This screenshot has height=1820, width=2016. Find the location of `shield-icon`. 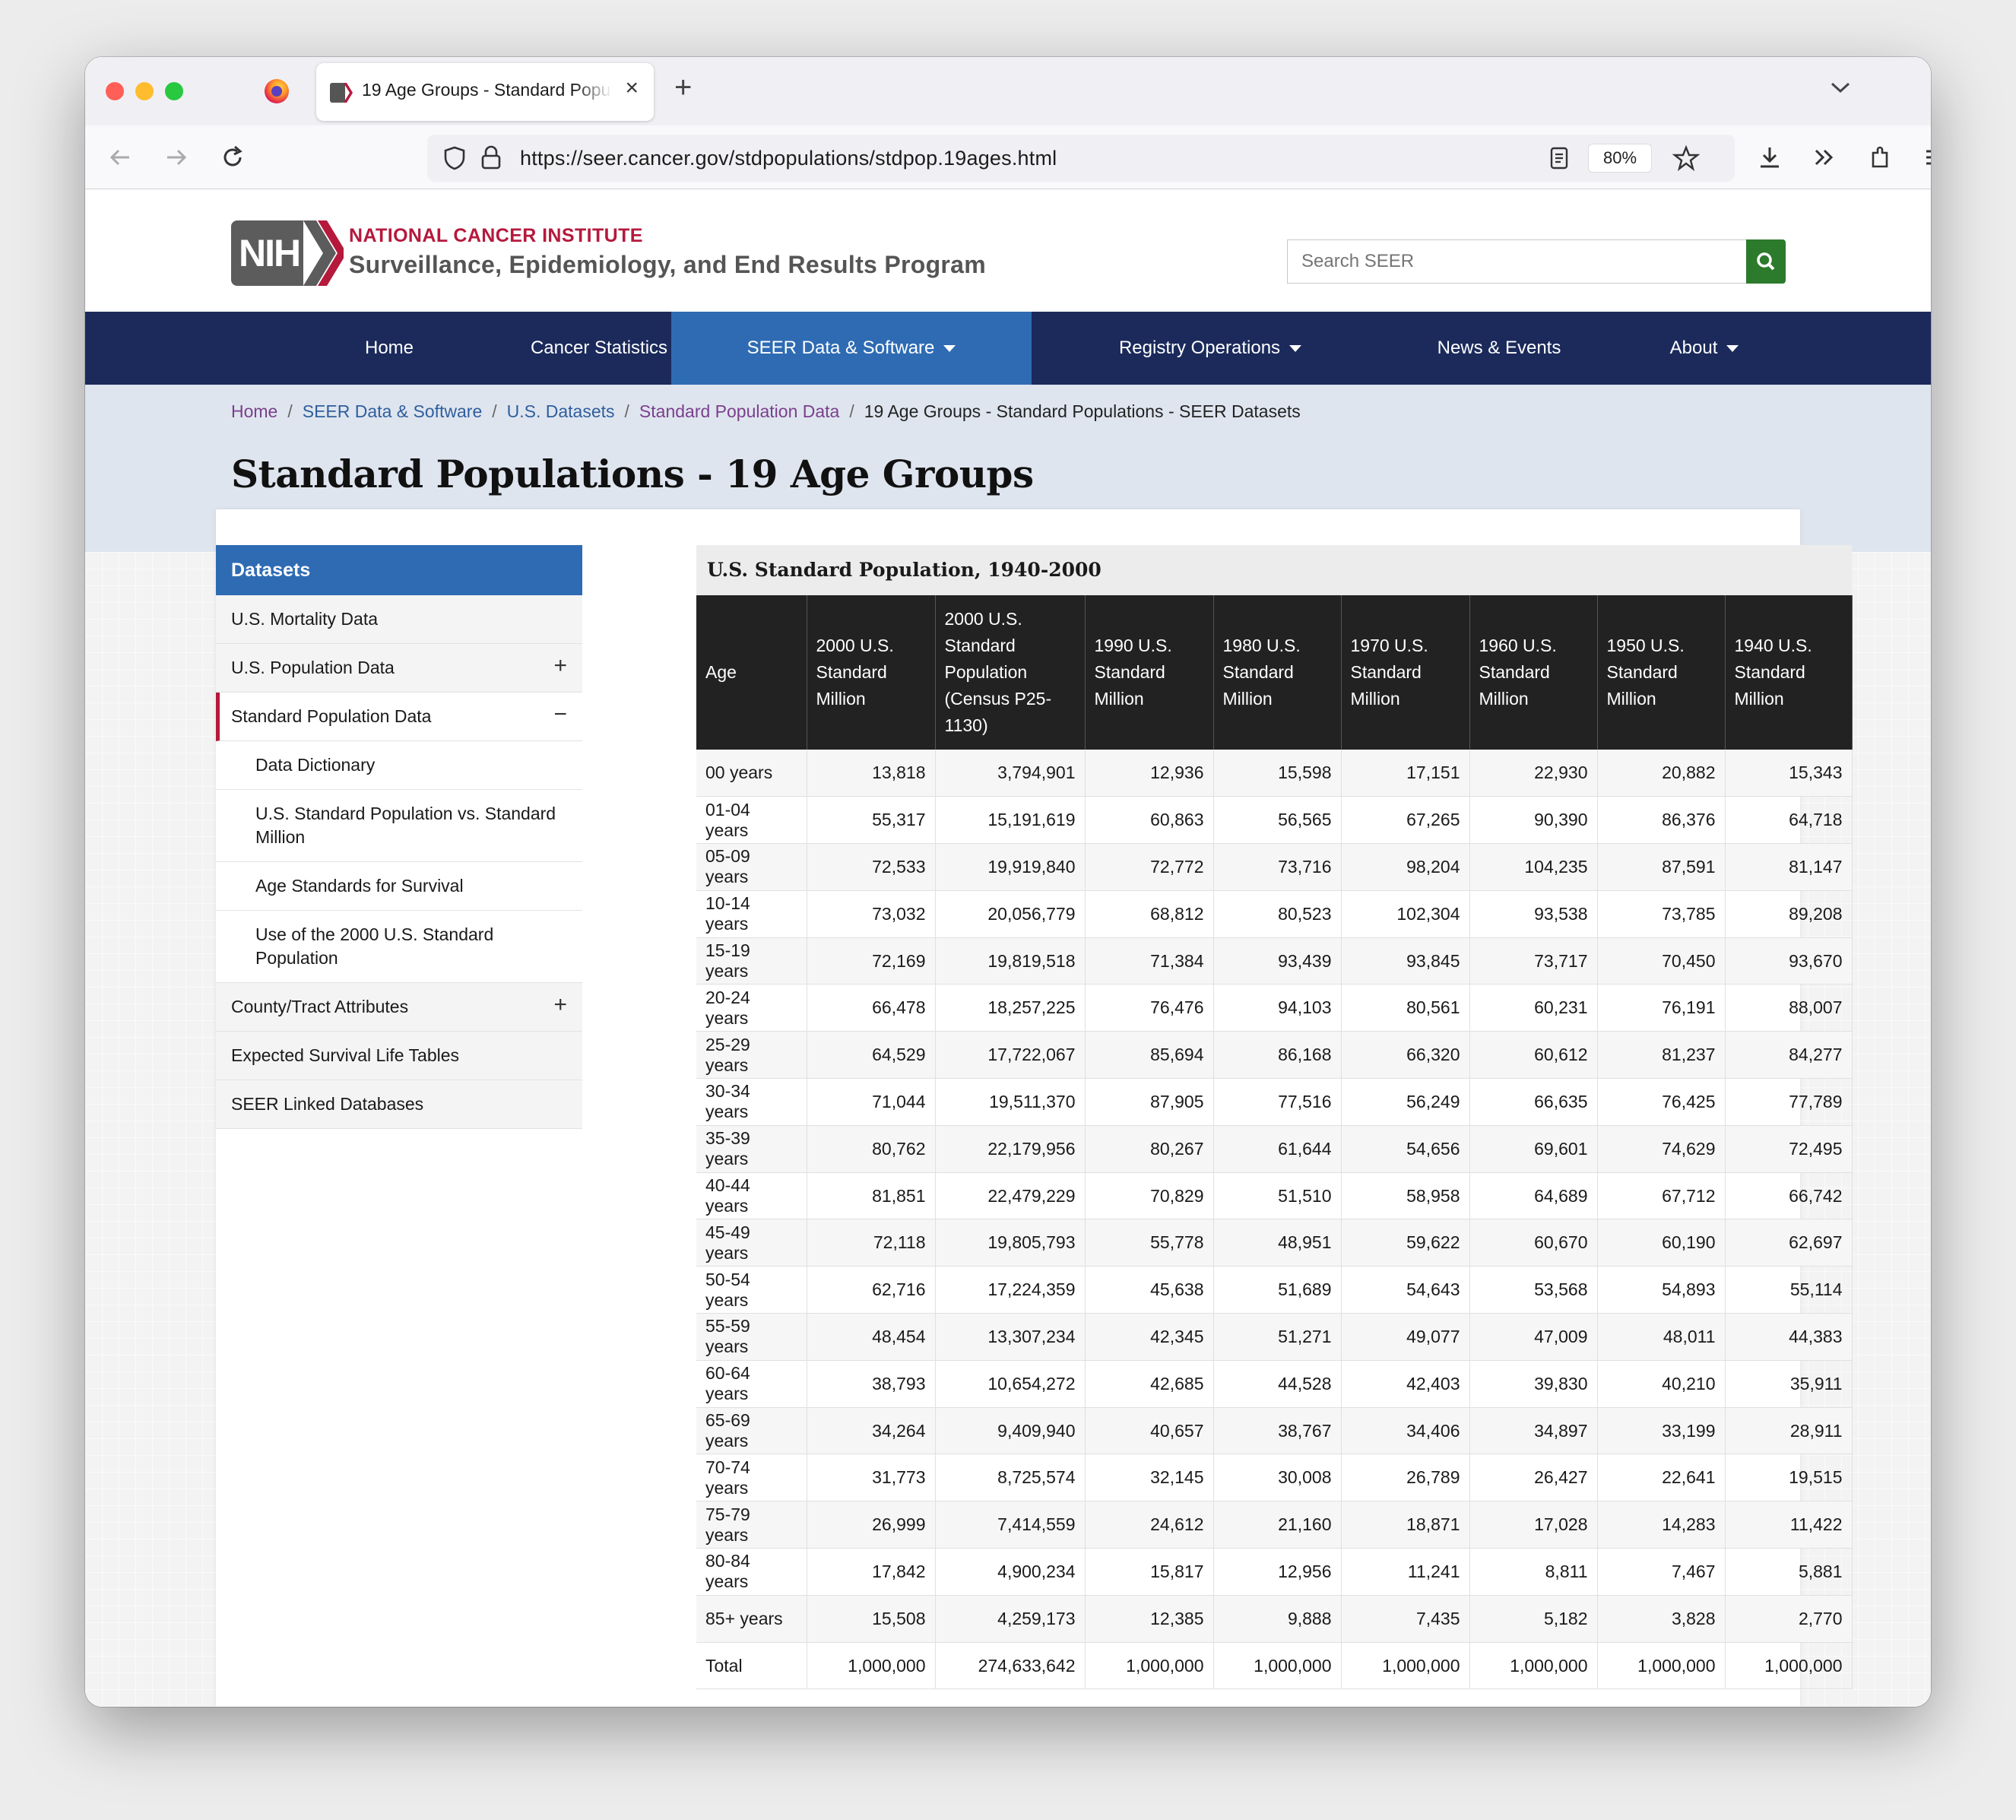

shield-icon is located at coordinates (454, 158).